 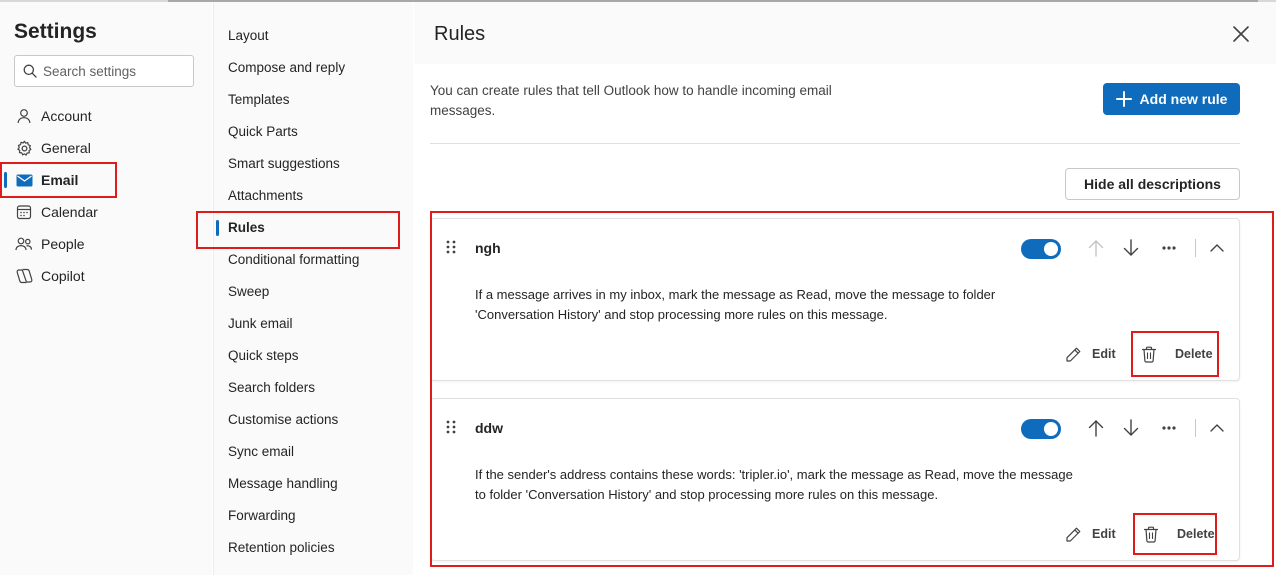 I want to click on menu-item-label: Compose and reply, so click(x=287, y=67).